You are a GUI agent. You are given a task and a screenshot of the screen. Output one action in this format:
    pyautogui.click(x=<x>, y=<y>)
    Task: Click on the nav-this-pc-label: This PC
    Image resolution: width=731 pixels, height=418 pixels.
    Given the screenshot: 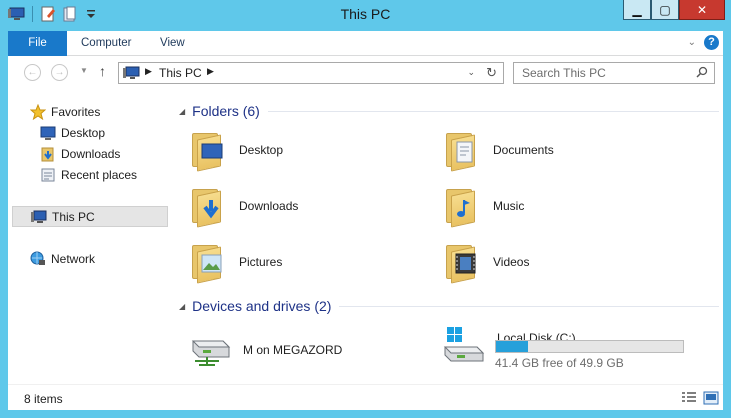 What is the action you would take?
    pyautogui.click(x=73, y=216)
    